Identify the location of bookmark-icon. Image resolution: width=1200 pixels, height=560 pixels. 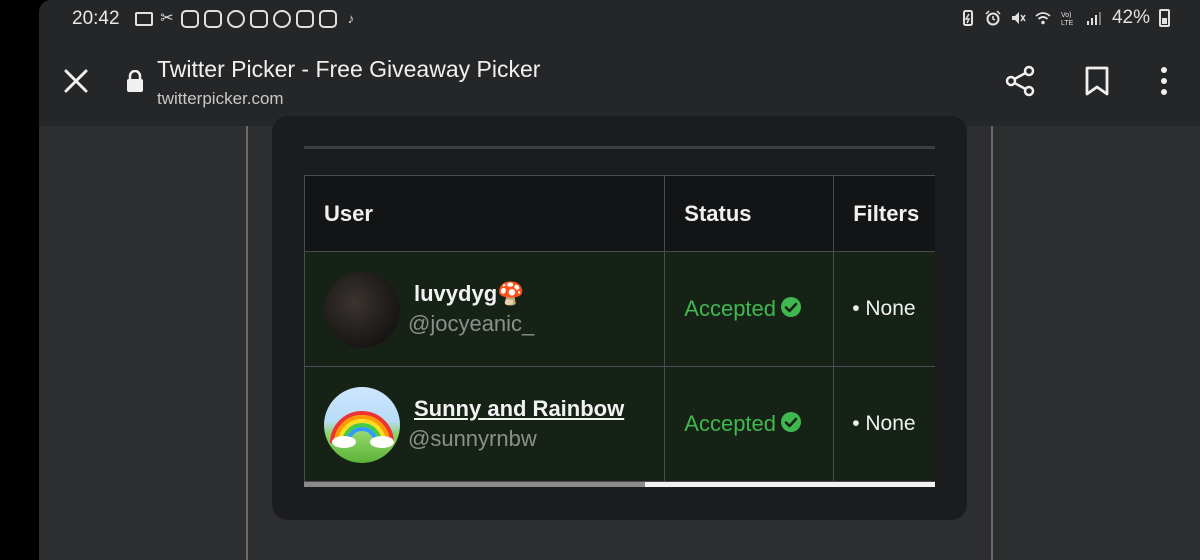
(1097, 81).